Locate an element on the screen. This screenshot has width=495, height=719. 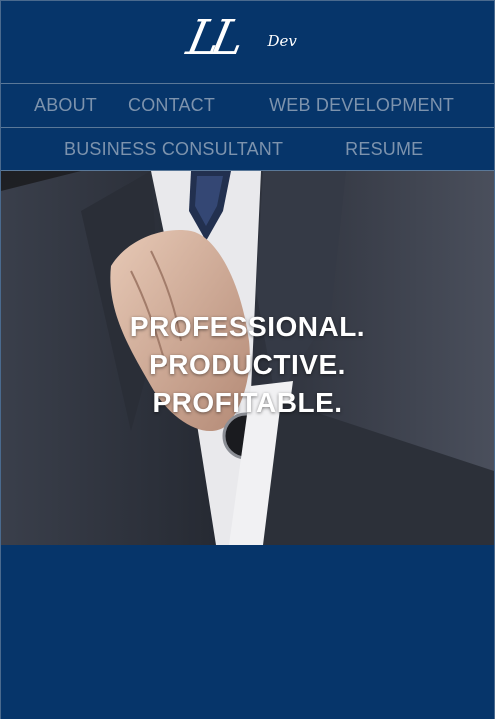
site-header: LL Dev is located at coordinates (247, 42).